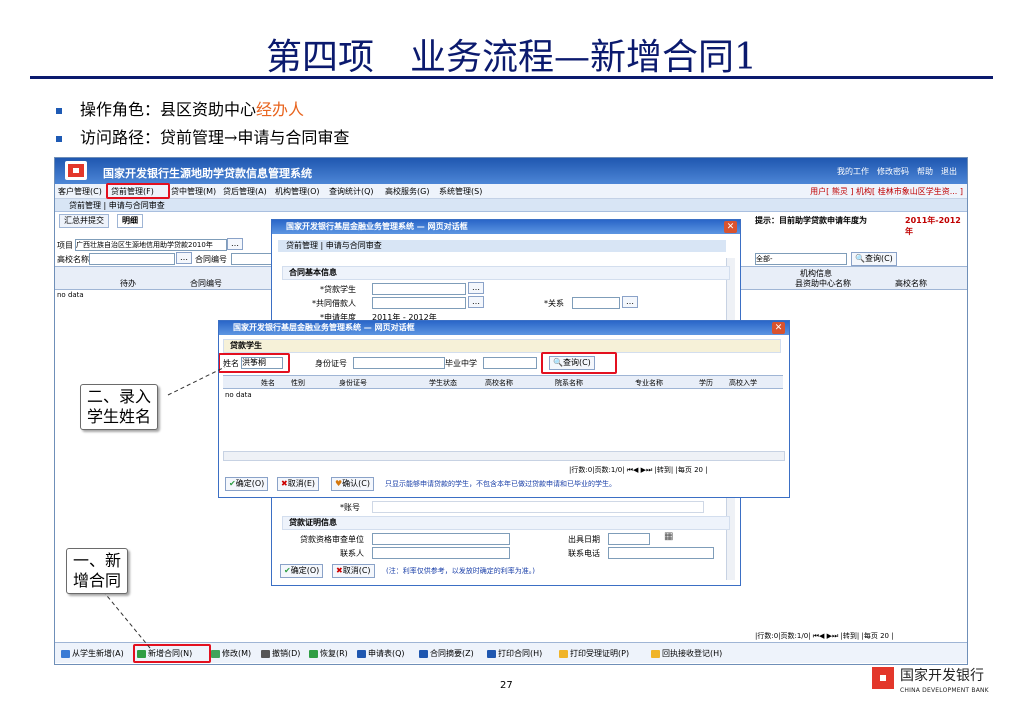 Image resolution: width=1023 pixels, height=708 pixels. What do you see at coordinates (97, 571) in the screenshot?
I see `callout-step1: 一、新 增合同` at bounding box center [97, 571].